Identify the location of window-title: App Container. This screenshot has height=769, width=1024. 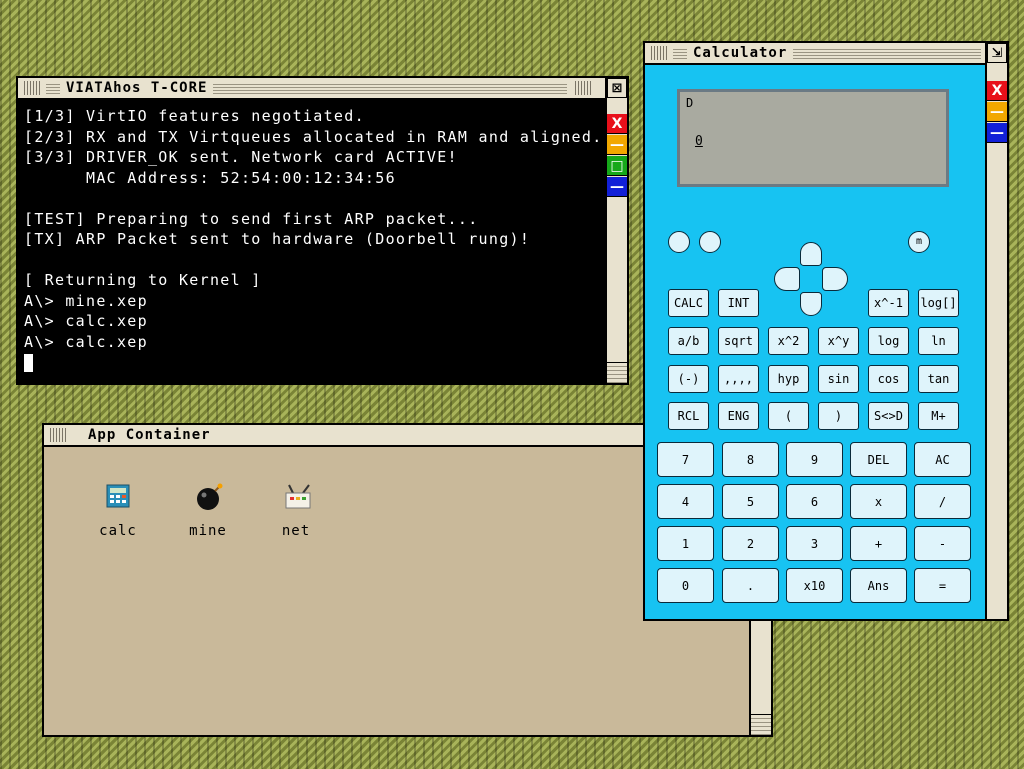
(149, 435).